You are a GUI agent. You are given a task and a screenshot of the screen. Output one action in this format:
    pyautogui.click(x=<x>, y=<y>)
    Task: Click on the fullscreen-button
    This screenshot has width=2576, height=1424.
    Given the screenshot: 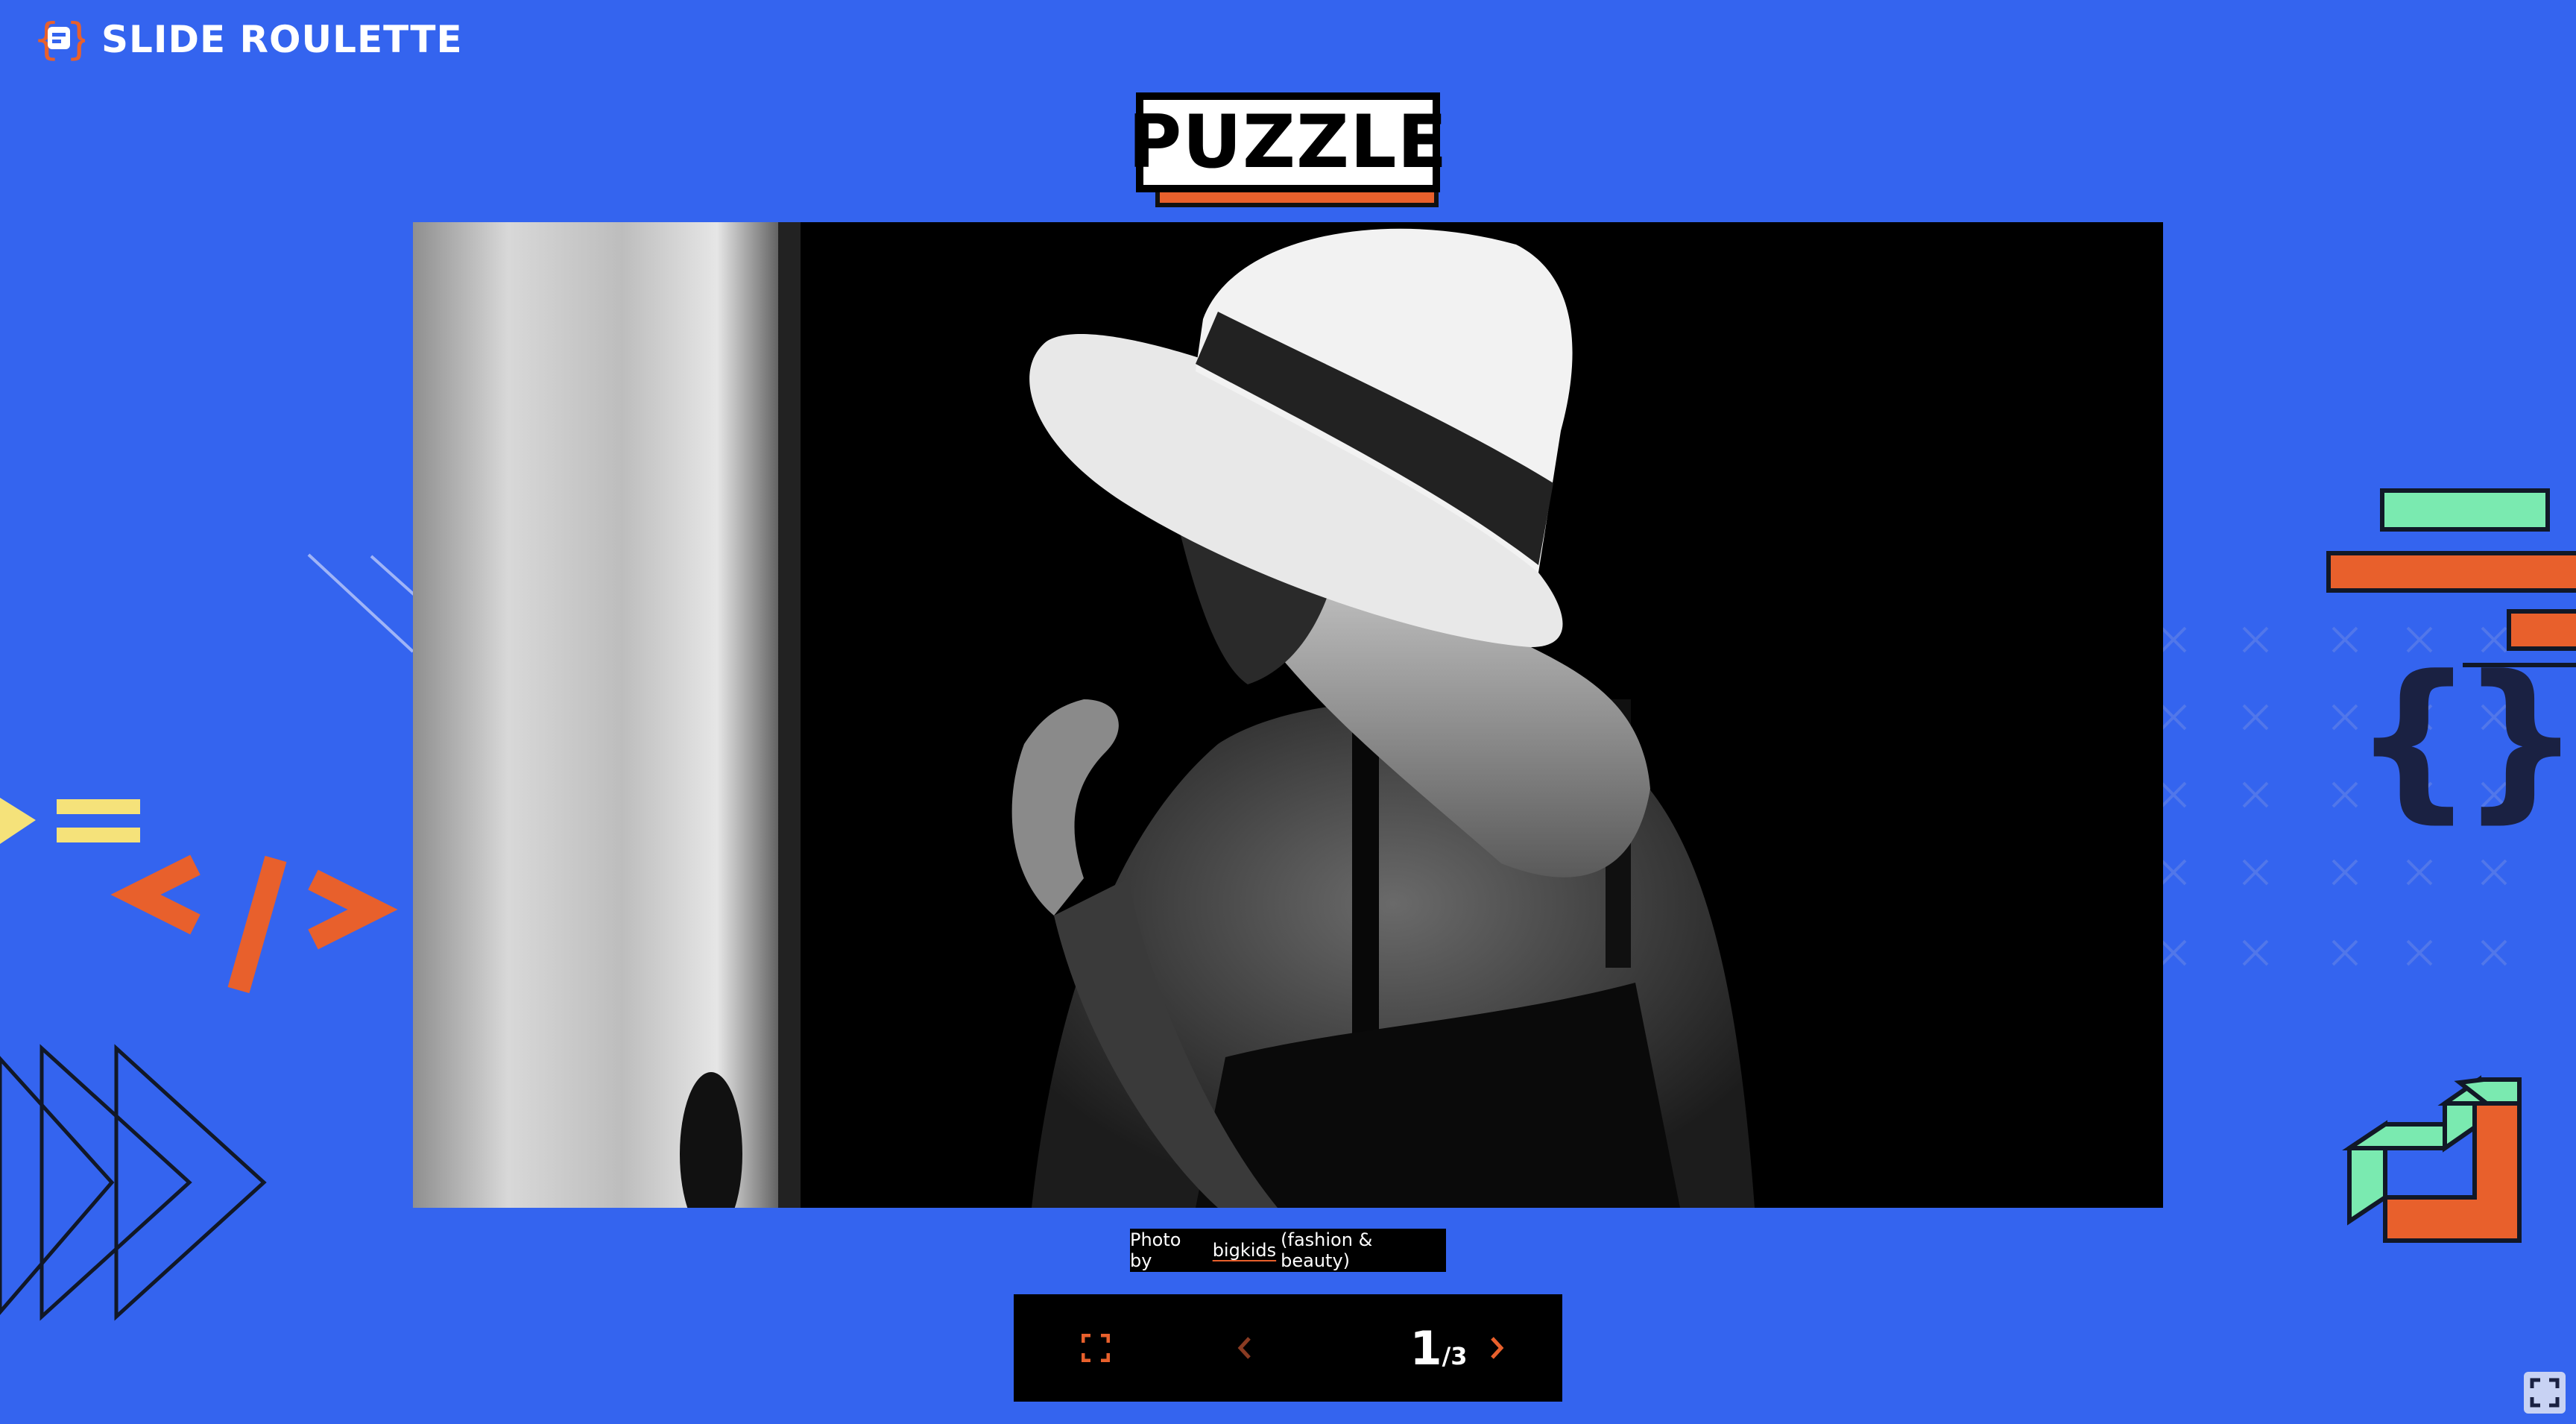 What is the action you would take?
    pyautogui.click(x=1095, y=1348)
    